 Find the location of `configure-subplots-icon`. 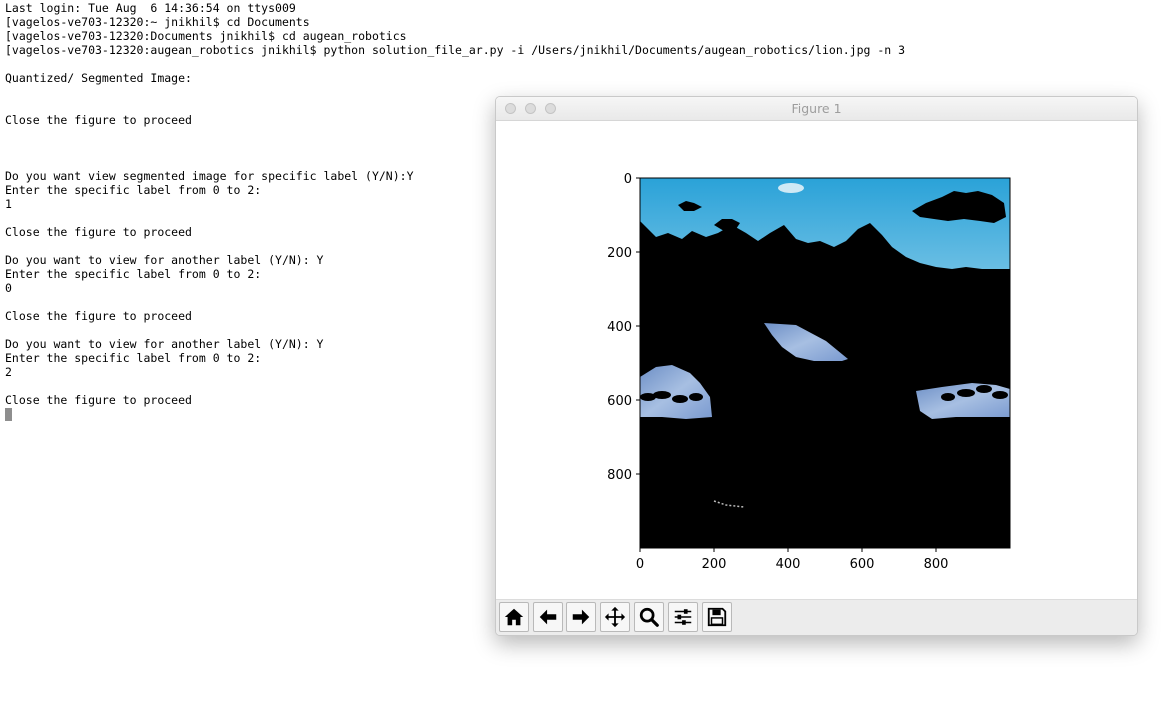

configure-subplots-icon is located at coordinates (683, 617).